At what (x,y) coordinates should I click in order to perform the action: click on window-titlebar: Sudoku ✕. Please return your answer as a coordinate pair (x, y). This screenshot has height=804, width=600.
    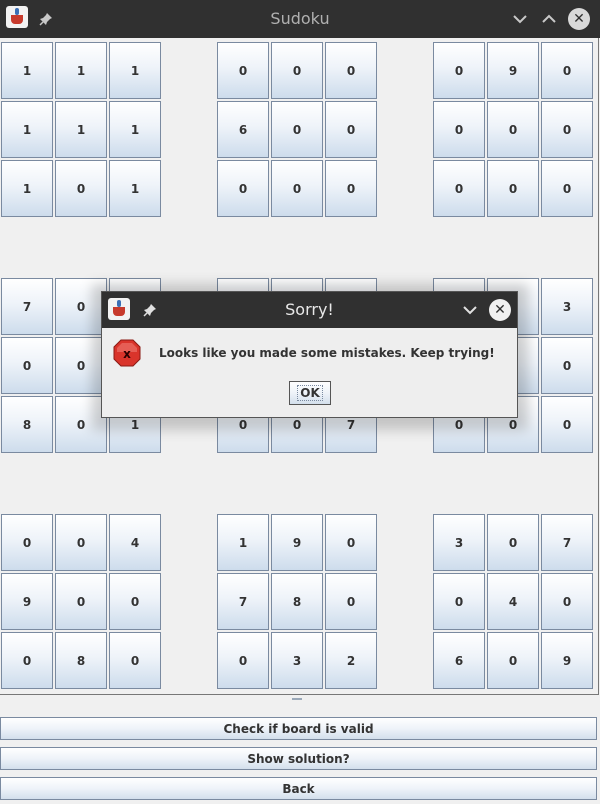
    Looking at the image, I should click on (300, 19).